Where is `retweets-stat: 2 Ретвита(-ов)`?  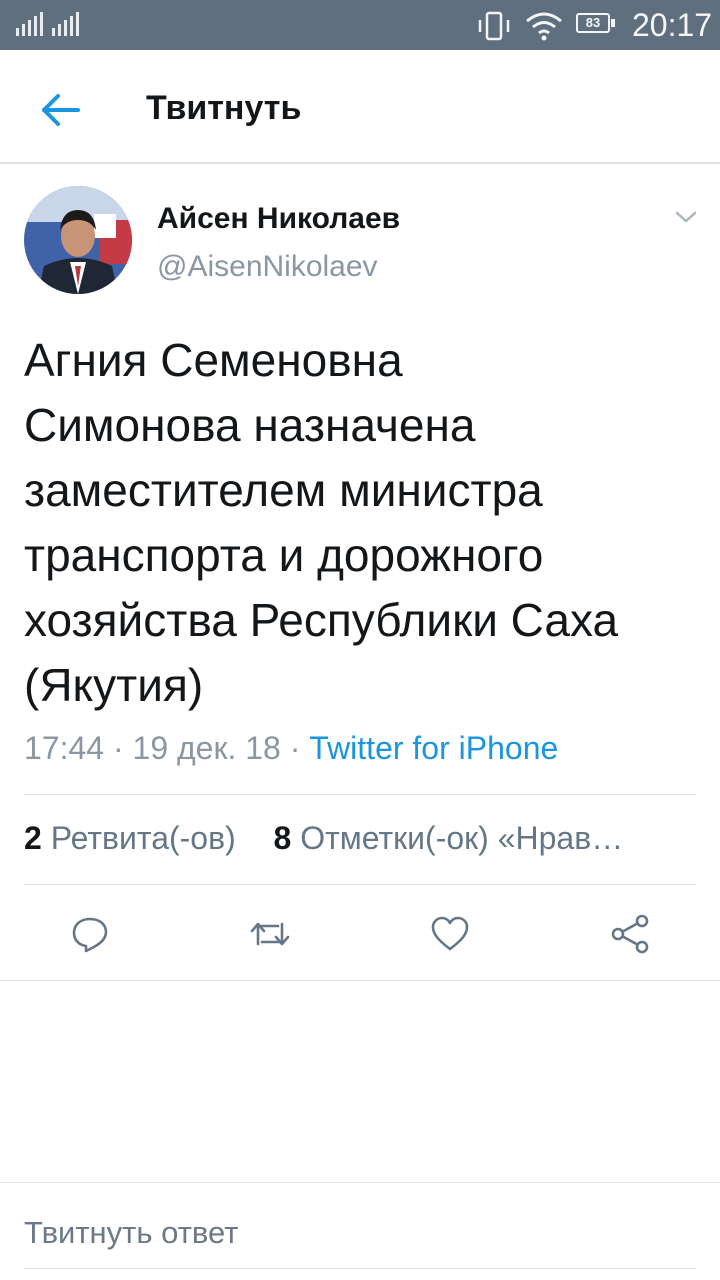 retweets-stat: 2 Ретвита(-ов) is located at coordinates (130, 838).